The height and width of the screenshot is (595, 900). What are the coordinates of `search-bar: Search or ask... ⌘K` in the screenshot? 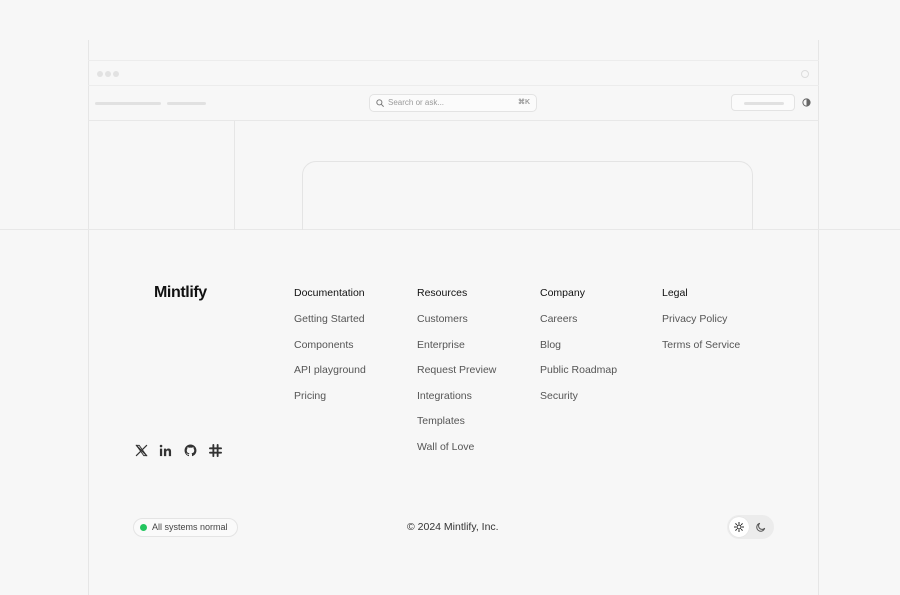 It's located at (453, 103).